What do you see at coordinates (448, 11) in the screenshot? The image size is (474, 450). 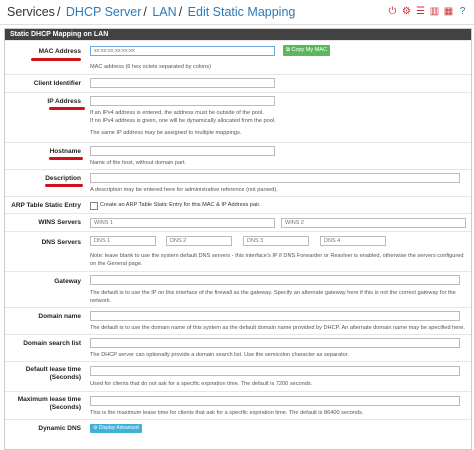 I see `table-icon: ▦` at bounding box center [448, 11].